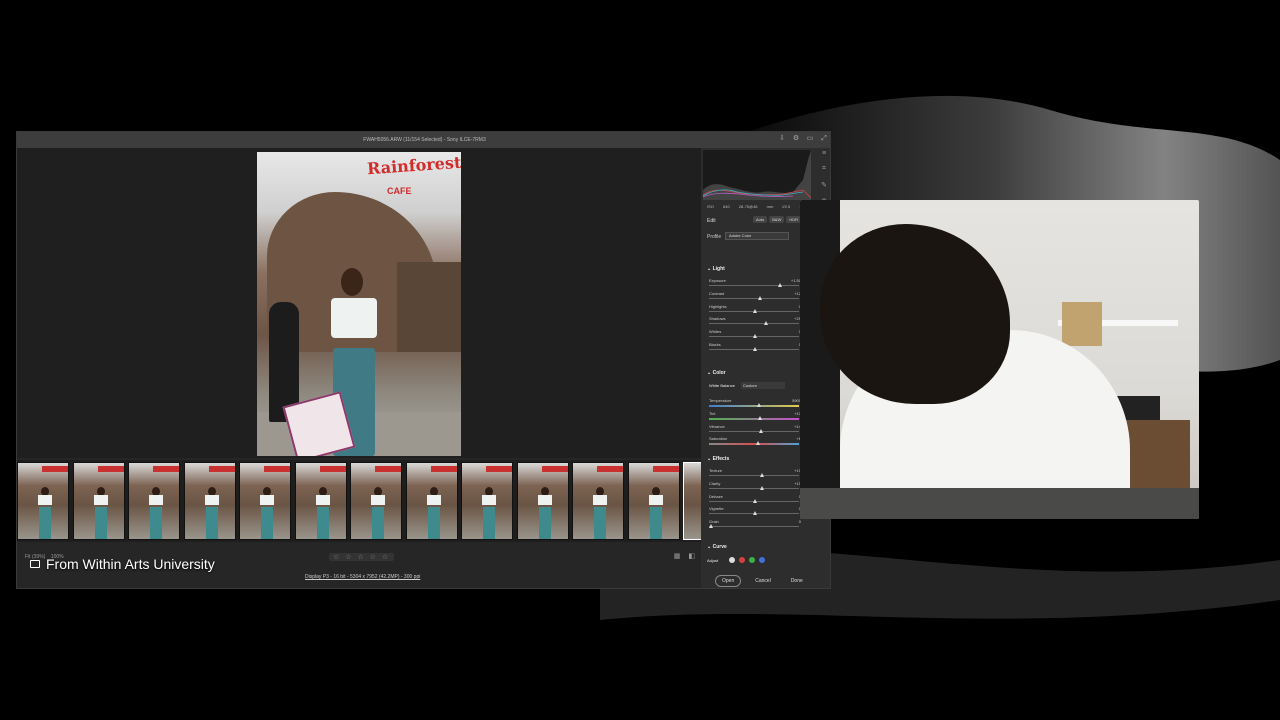 The height and width of the screenshot is (720, 1280). I want to click on slider-label: Exposure, so click(717, 280).